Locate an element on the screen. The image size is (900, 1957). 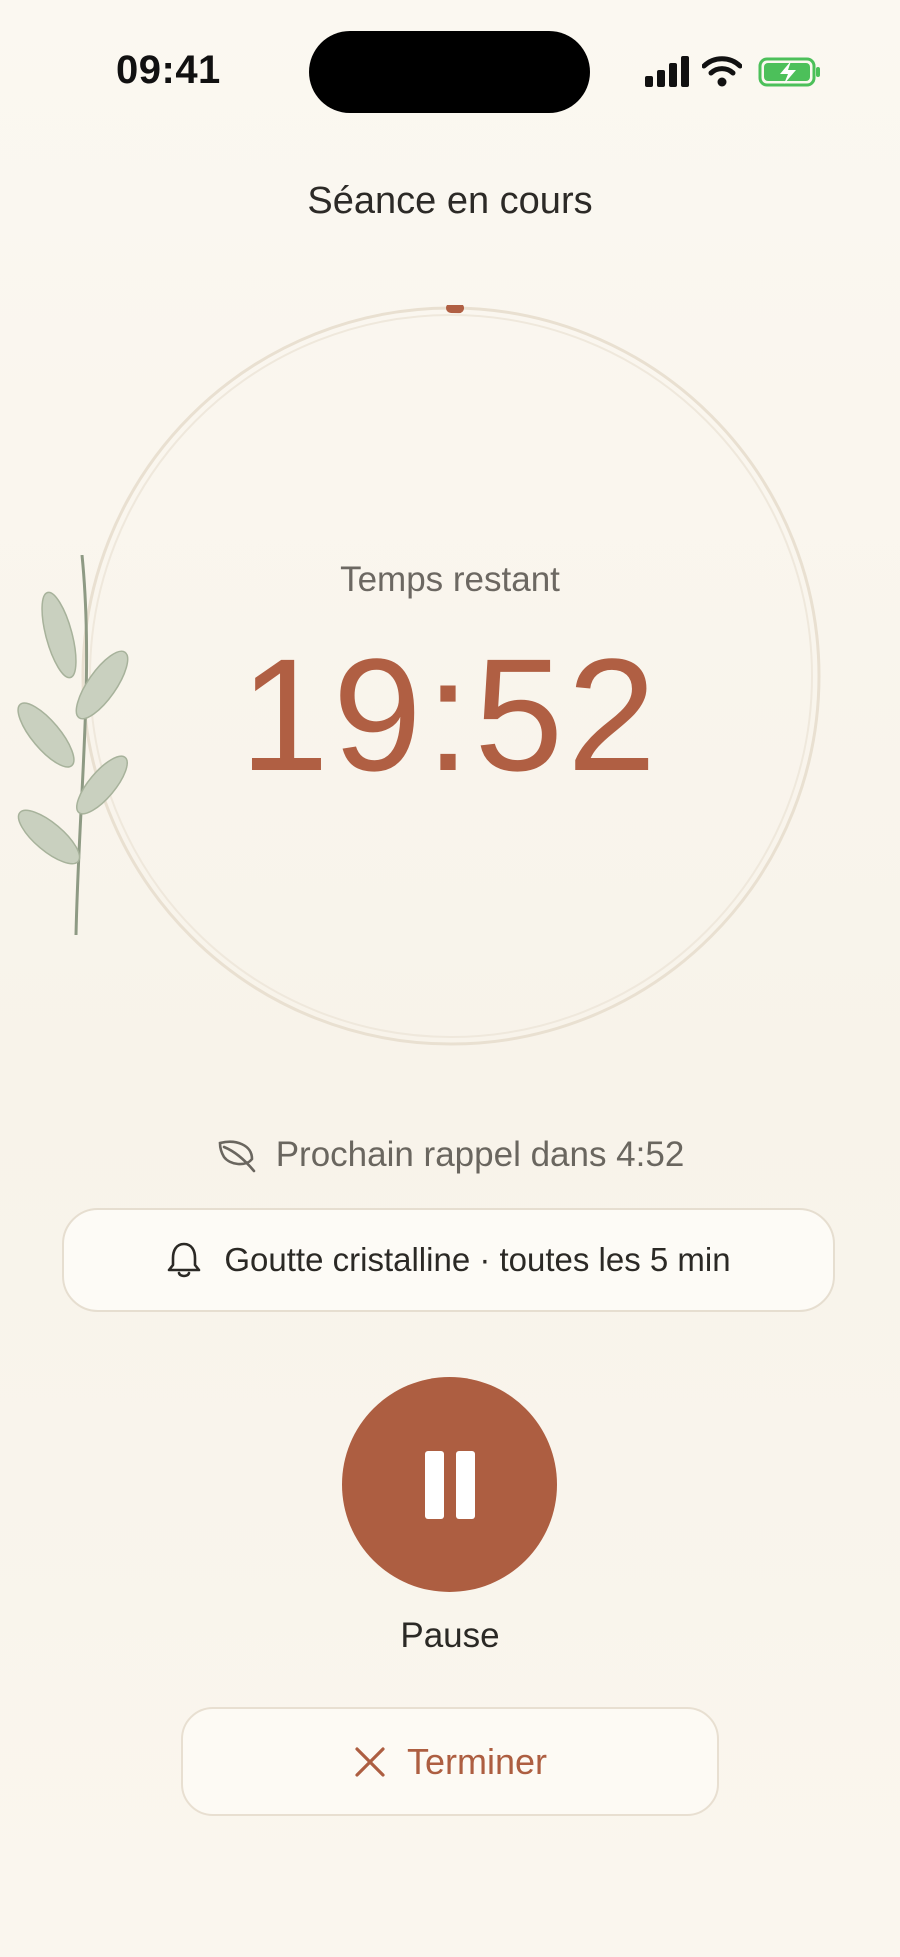
battery-charging-icon is located at coordinates (789, 72).